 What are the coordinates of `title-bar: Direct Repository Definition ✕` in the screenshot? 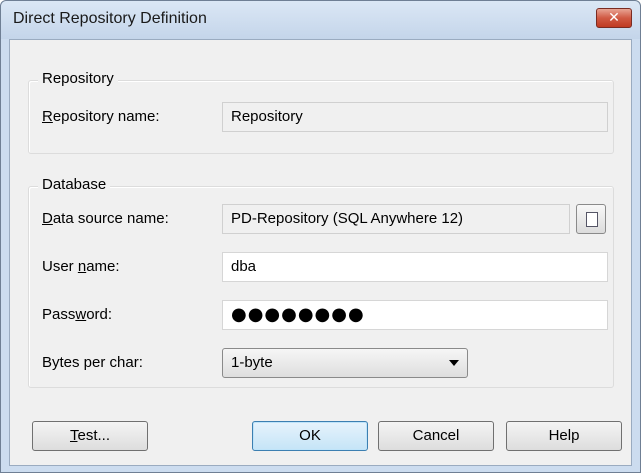 It's located at (320, 20).